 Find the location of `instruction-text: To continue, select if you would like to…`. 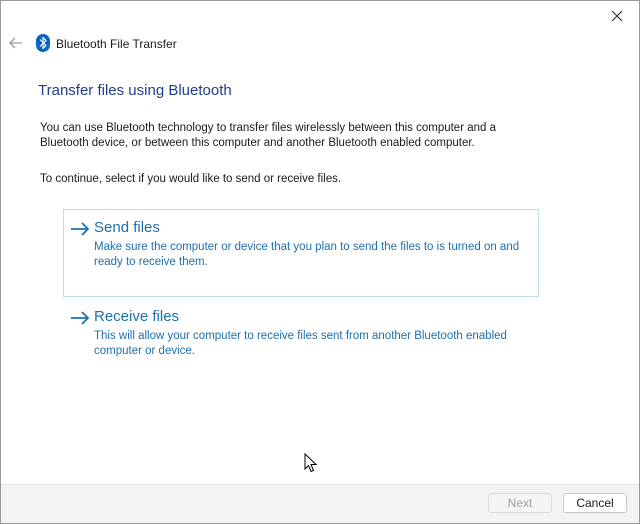

instruction-text: To continue, select if you would like to… is located at coordinates (191, 179).